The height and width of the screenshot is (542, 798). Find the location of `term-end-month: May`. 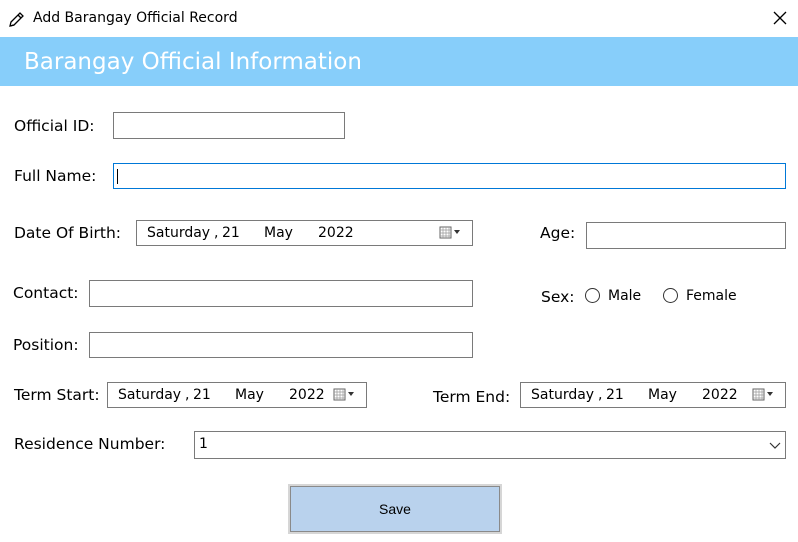

term-end-month: May is located at coordinates (662, 395).